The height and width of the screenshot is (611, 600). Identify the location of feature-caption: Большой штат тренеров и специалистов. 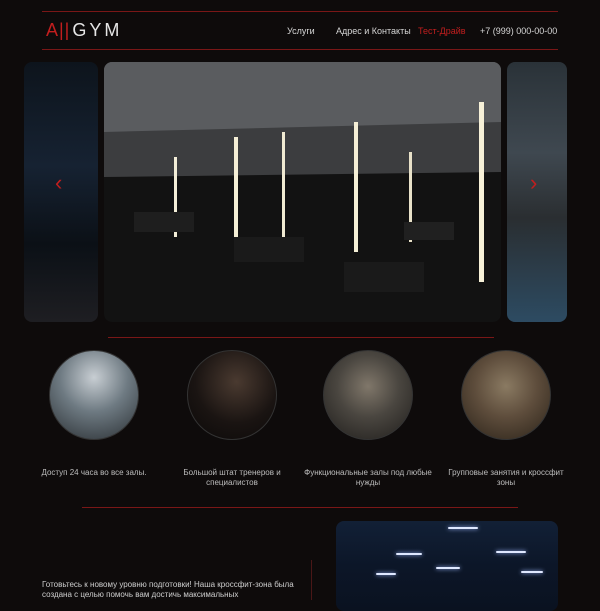
(232, 477).